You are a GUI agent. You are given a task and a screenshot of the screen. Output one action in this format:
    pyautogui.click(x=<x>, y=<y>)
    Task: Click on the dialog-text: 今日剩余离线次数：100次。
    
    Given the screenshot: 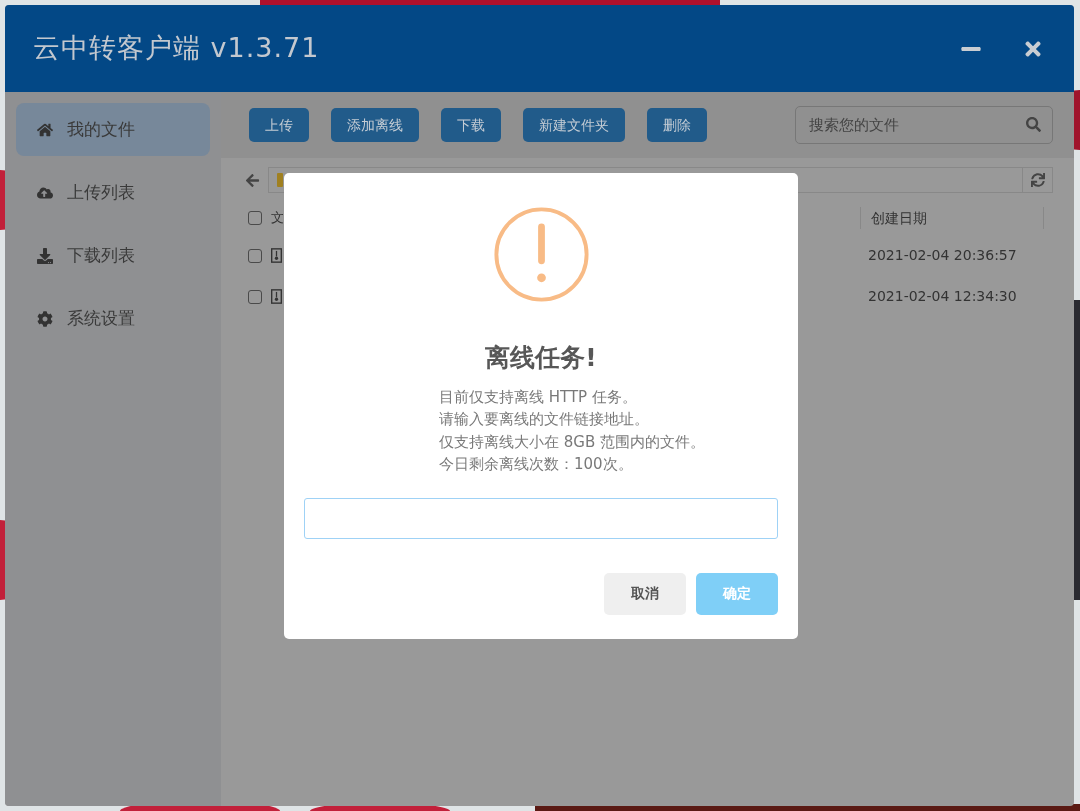 What is the action you would take?
    pyautogui.click(x=536, y=464)
    